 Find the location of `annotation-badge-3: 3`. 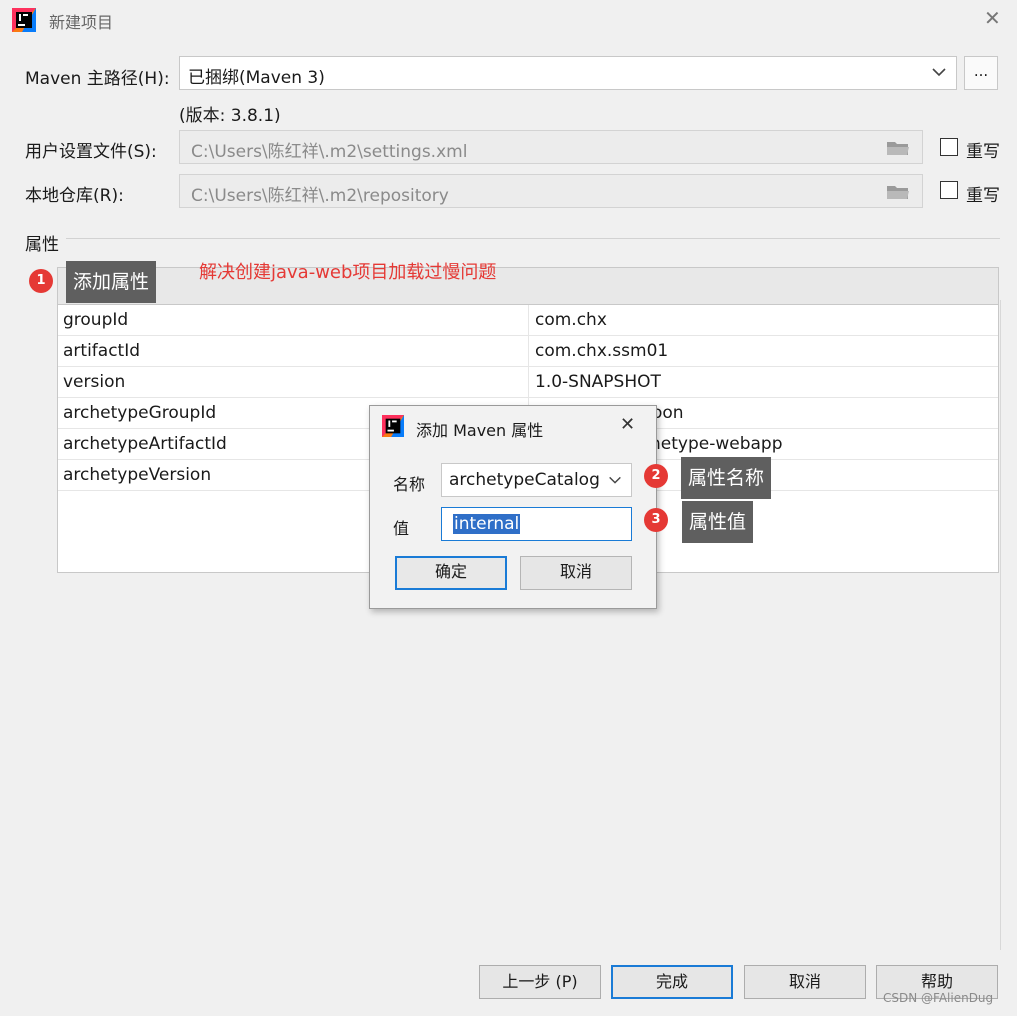

annotation-badge-3: 3 is located at coordinates (656, 520).